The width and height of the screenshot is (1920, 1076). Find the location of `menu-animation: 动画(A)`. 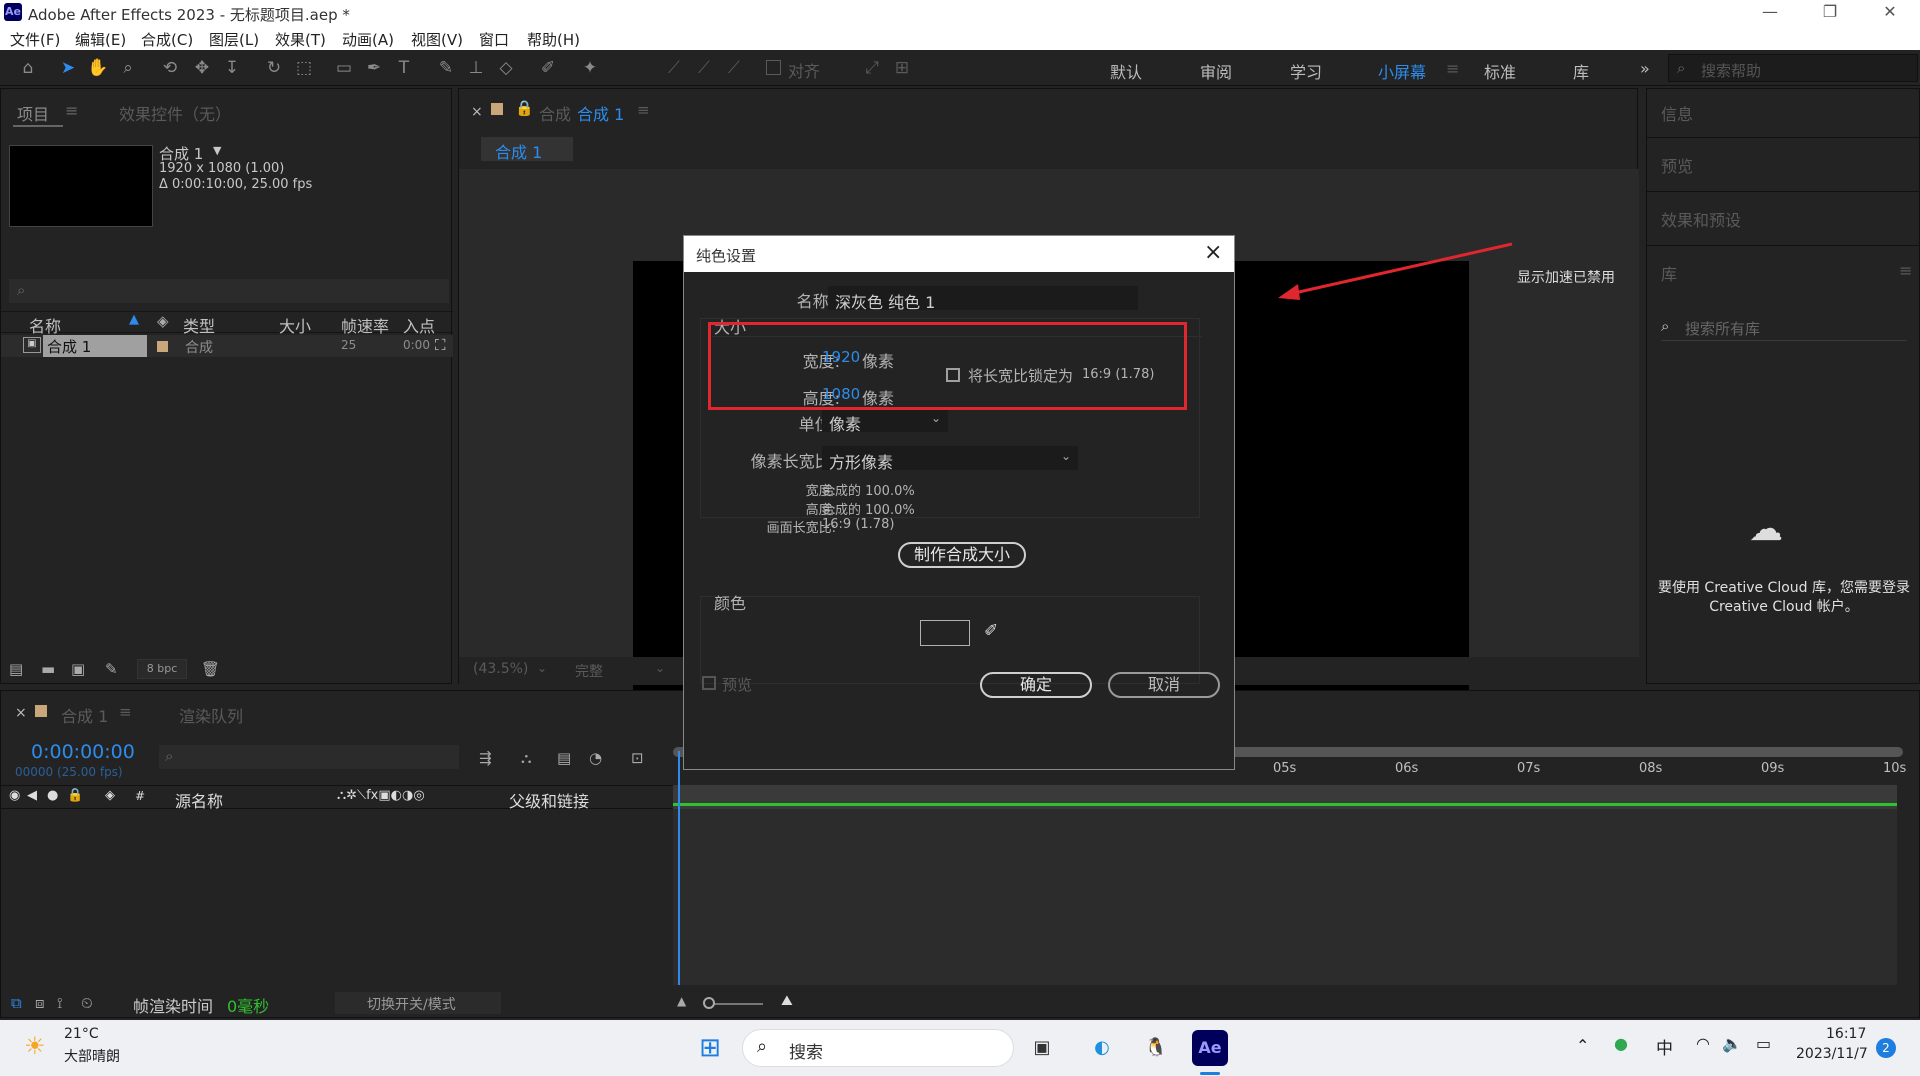

menu-animation: 动画(A) is located at coordinates (368, 39).